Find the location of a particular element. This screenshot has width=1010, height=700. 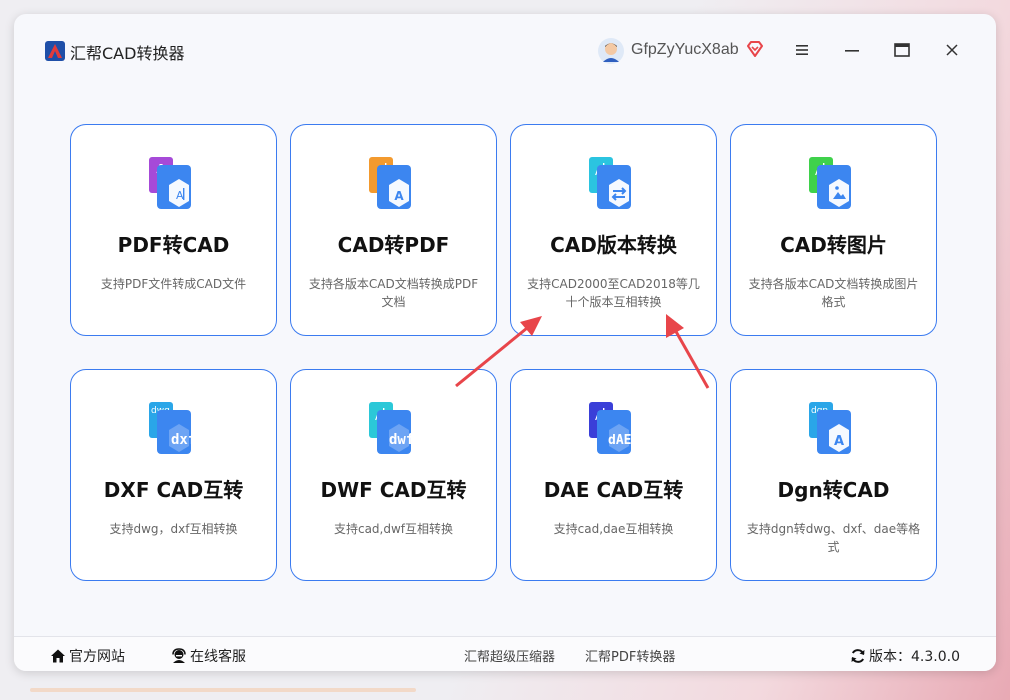

cad-to-pdf-icon: A A is located at coordinates (390, 183).